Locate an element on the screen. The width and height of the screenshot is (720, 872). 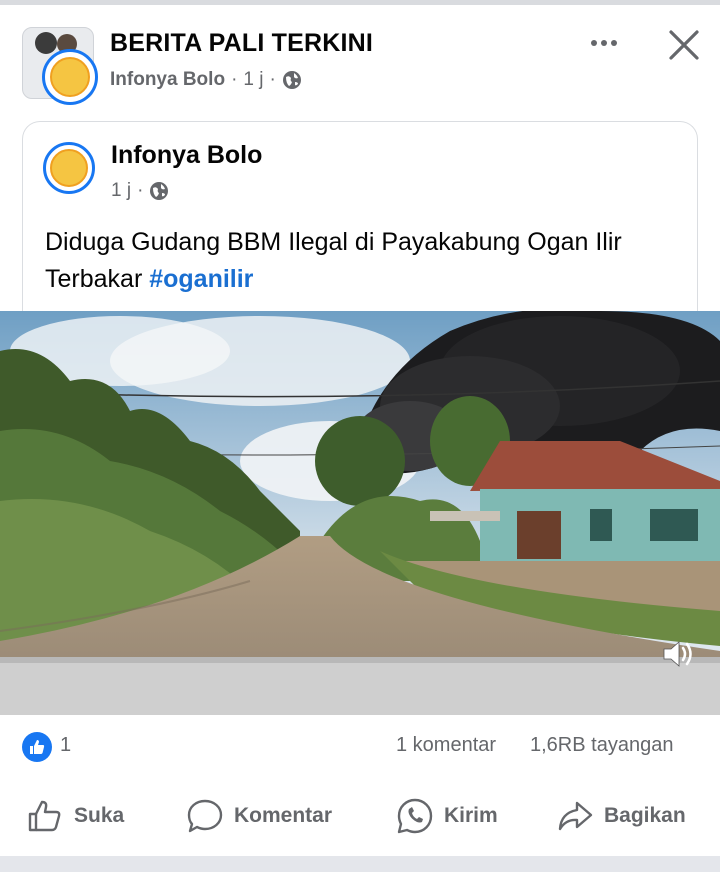
comment-button: Komentar is located at coordinates (259, 816).